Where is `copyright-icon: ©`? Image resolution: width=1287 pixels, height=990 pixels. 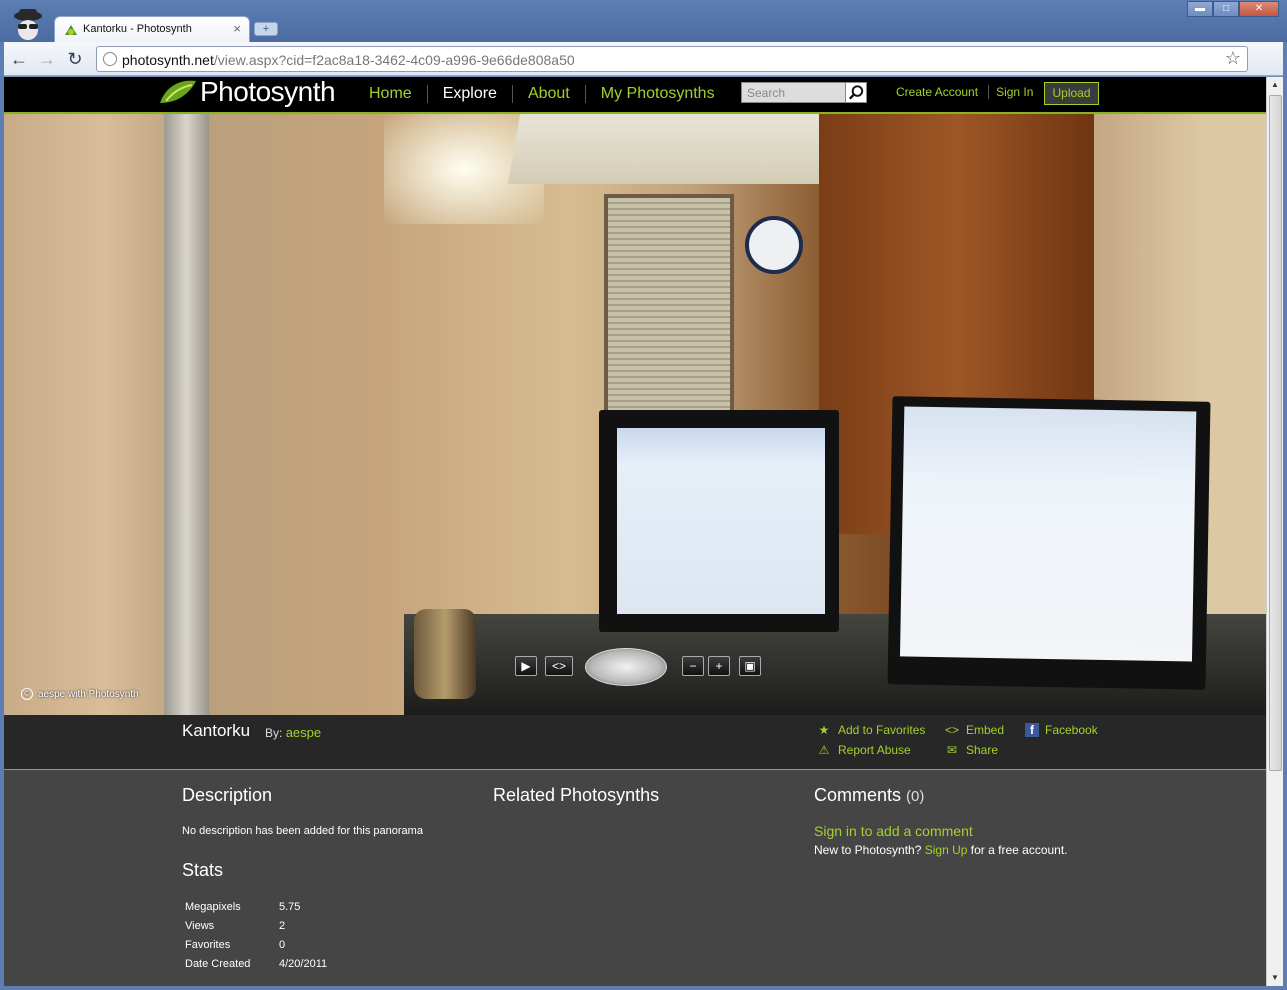
copyright-icon: © is located at coordinates (27, 694).